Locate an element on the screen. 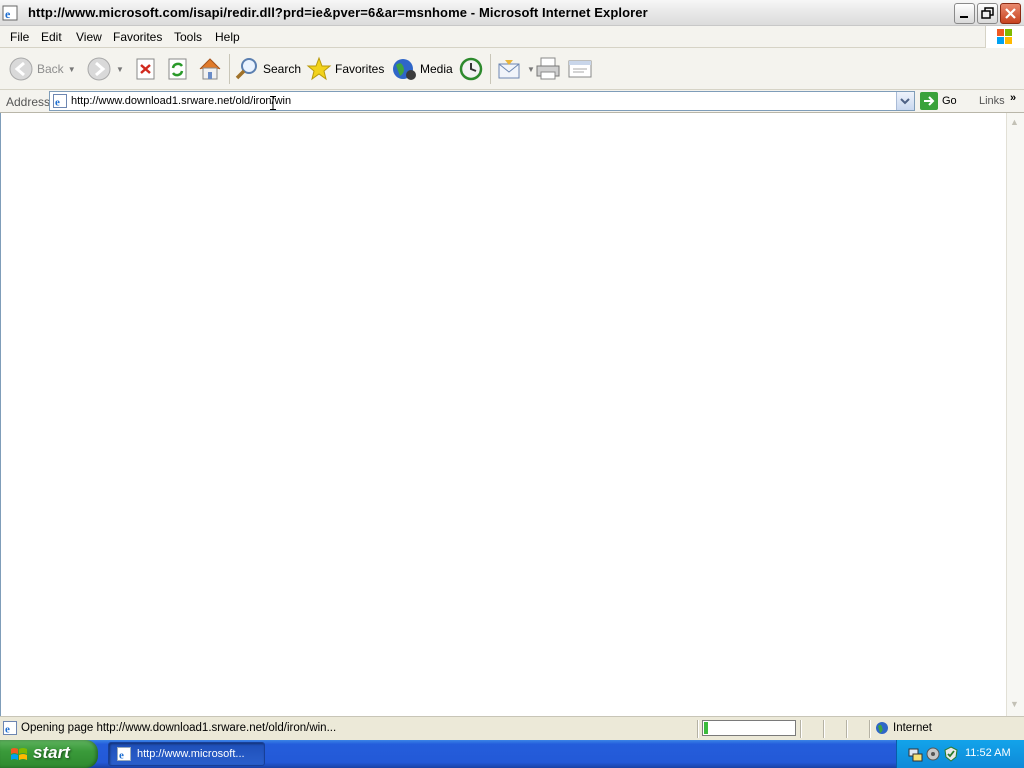  search-label: Search is located at coordinates (282, 69).